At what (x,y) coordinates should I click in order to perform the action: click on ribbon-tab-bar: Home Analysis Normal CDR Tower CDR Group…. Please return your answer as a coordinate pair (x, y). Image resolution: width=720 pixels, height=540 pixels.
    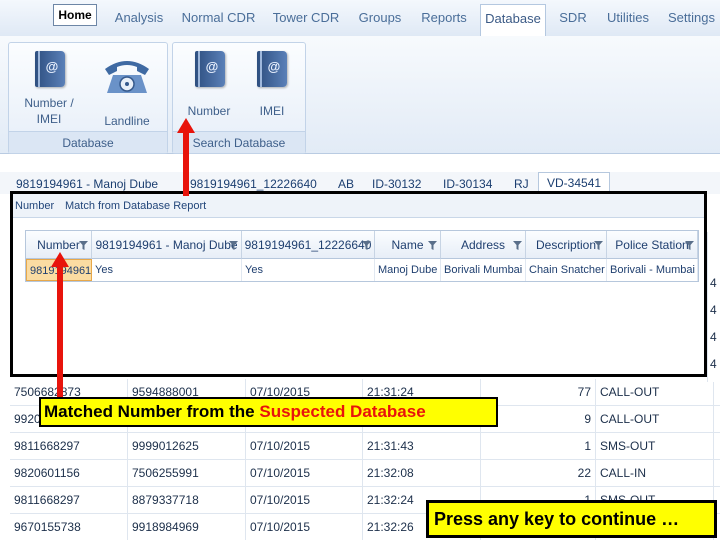
    Looking at the image, I should click on (360, 19).